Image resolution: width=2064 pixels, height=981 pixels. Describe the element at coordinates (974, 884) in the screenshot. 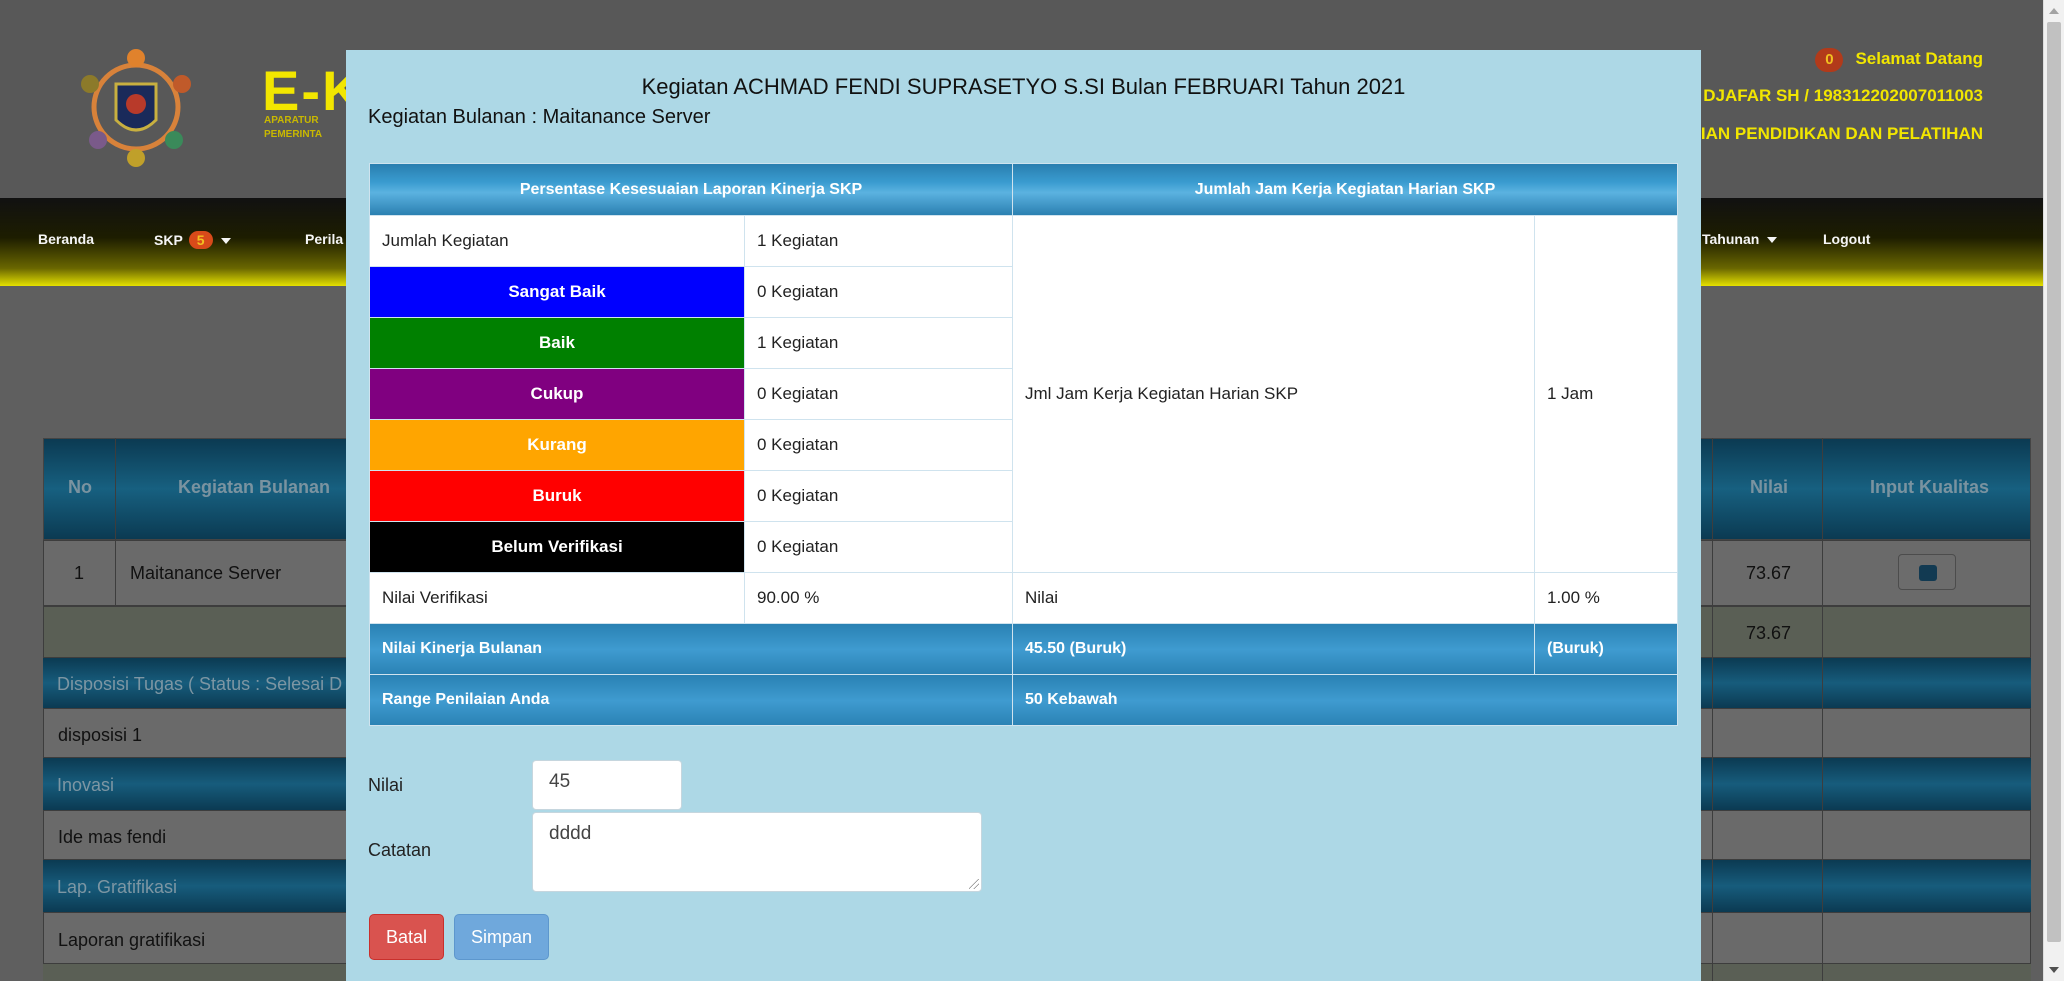

I see `resize-handle-icon` at that location.